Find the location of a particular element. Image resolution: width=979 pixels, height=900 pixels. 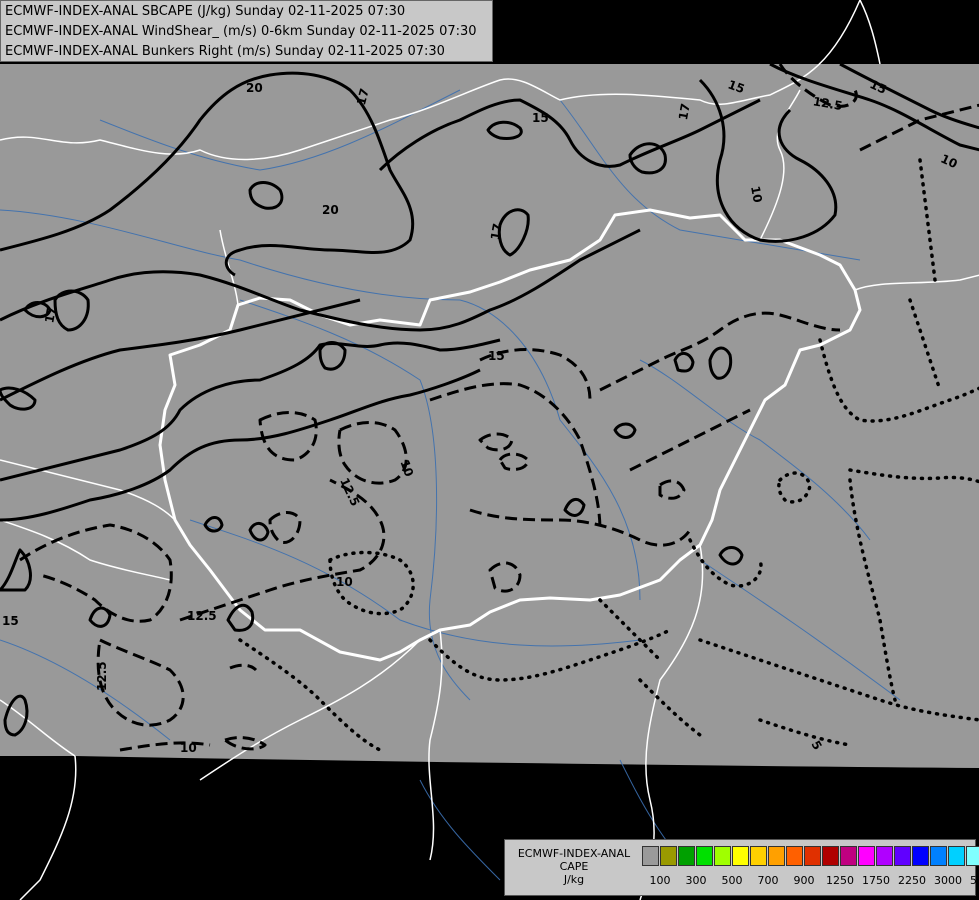

legend-ticks: 100 300 500 700 900 1250 1750 2250 3000 5000 is located at coordinates (810, 881).